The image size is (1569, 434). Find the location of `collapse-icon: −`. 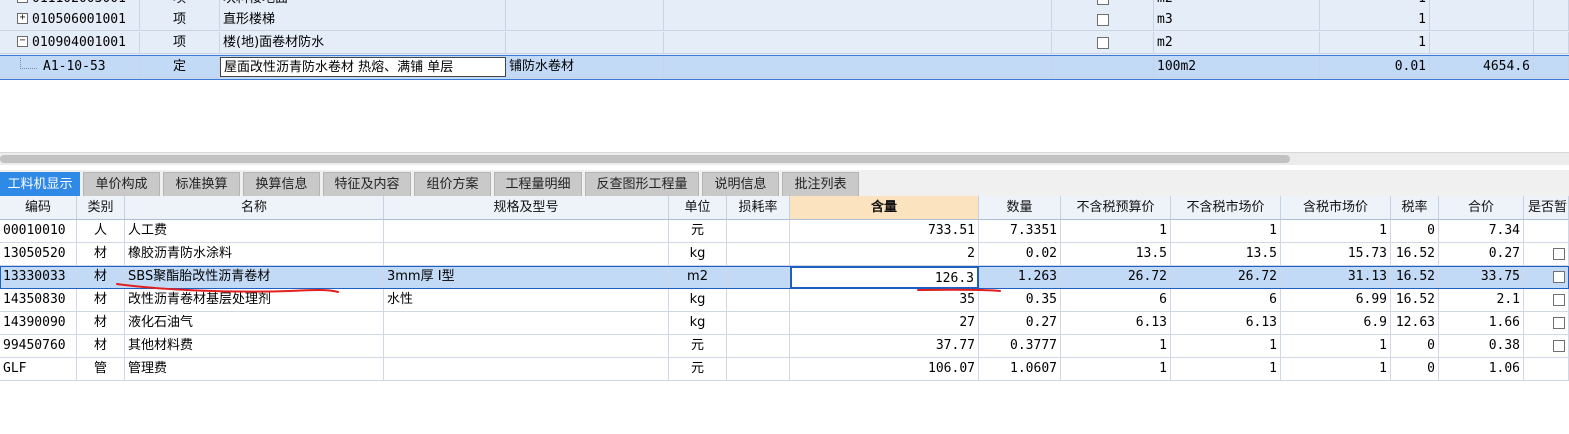

collapse-icon: − is located at coordinates (22, 41).